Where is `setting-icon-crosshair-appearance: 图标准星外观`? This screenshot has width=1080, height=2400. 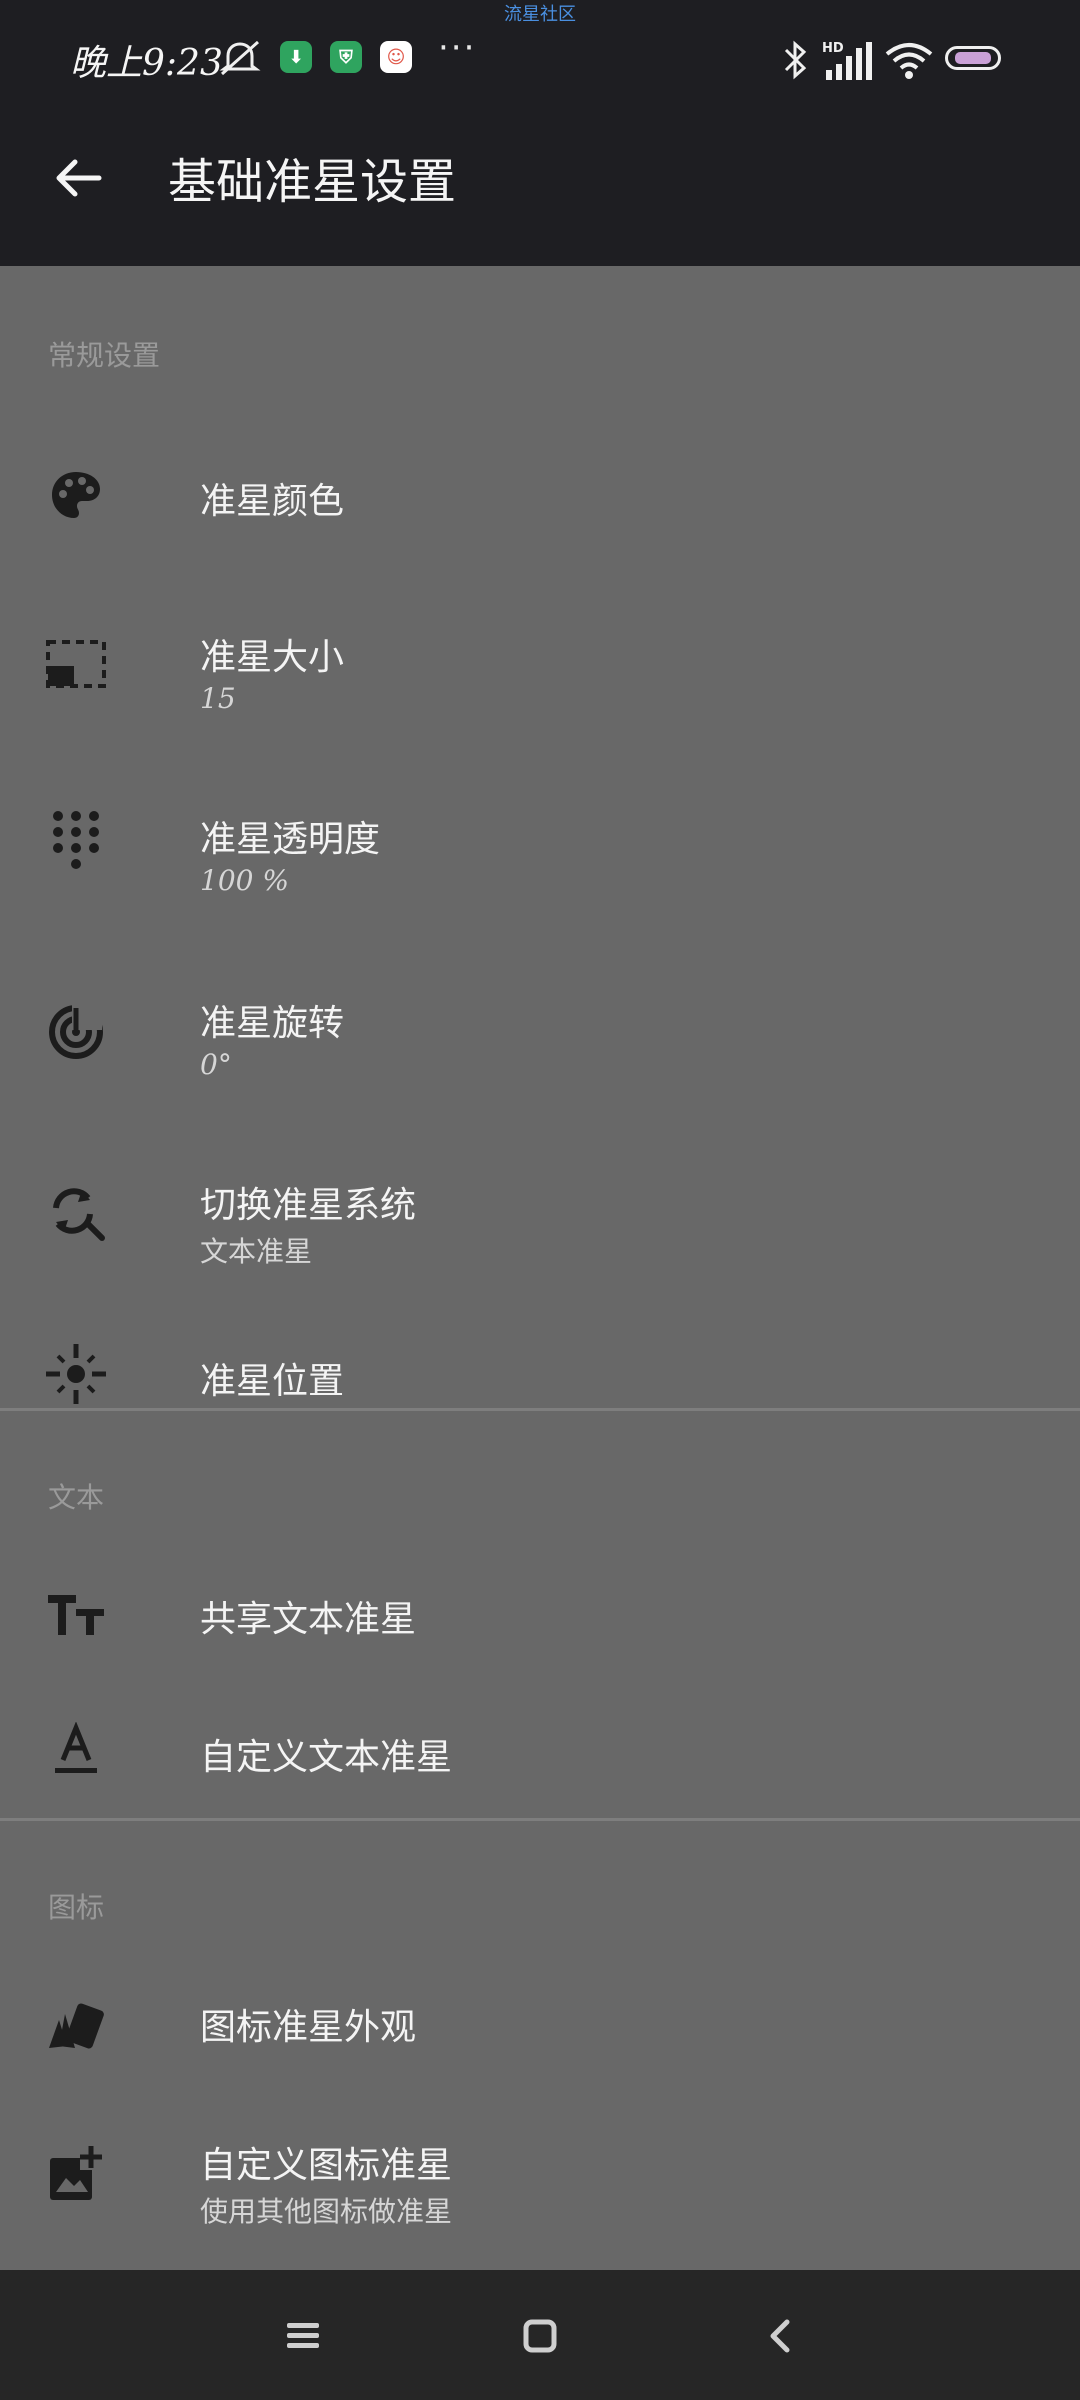 setting-icon-crosshair-appearance: 图标准星外观 is located at coordinates (540, 2026).